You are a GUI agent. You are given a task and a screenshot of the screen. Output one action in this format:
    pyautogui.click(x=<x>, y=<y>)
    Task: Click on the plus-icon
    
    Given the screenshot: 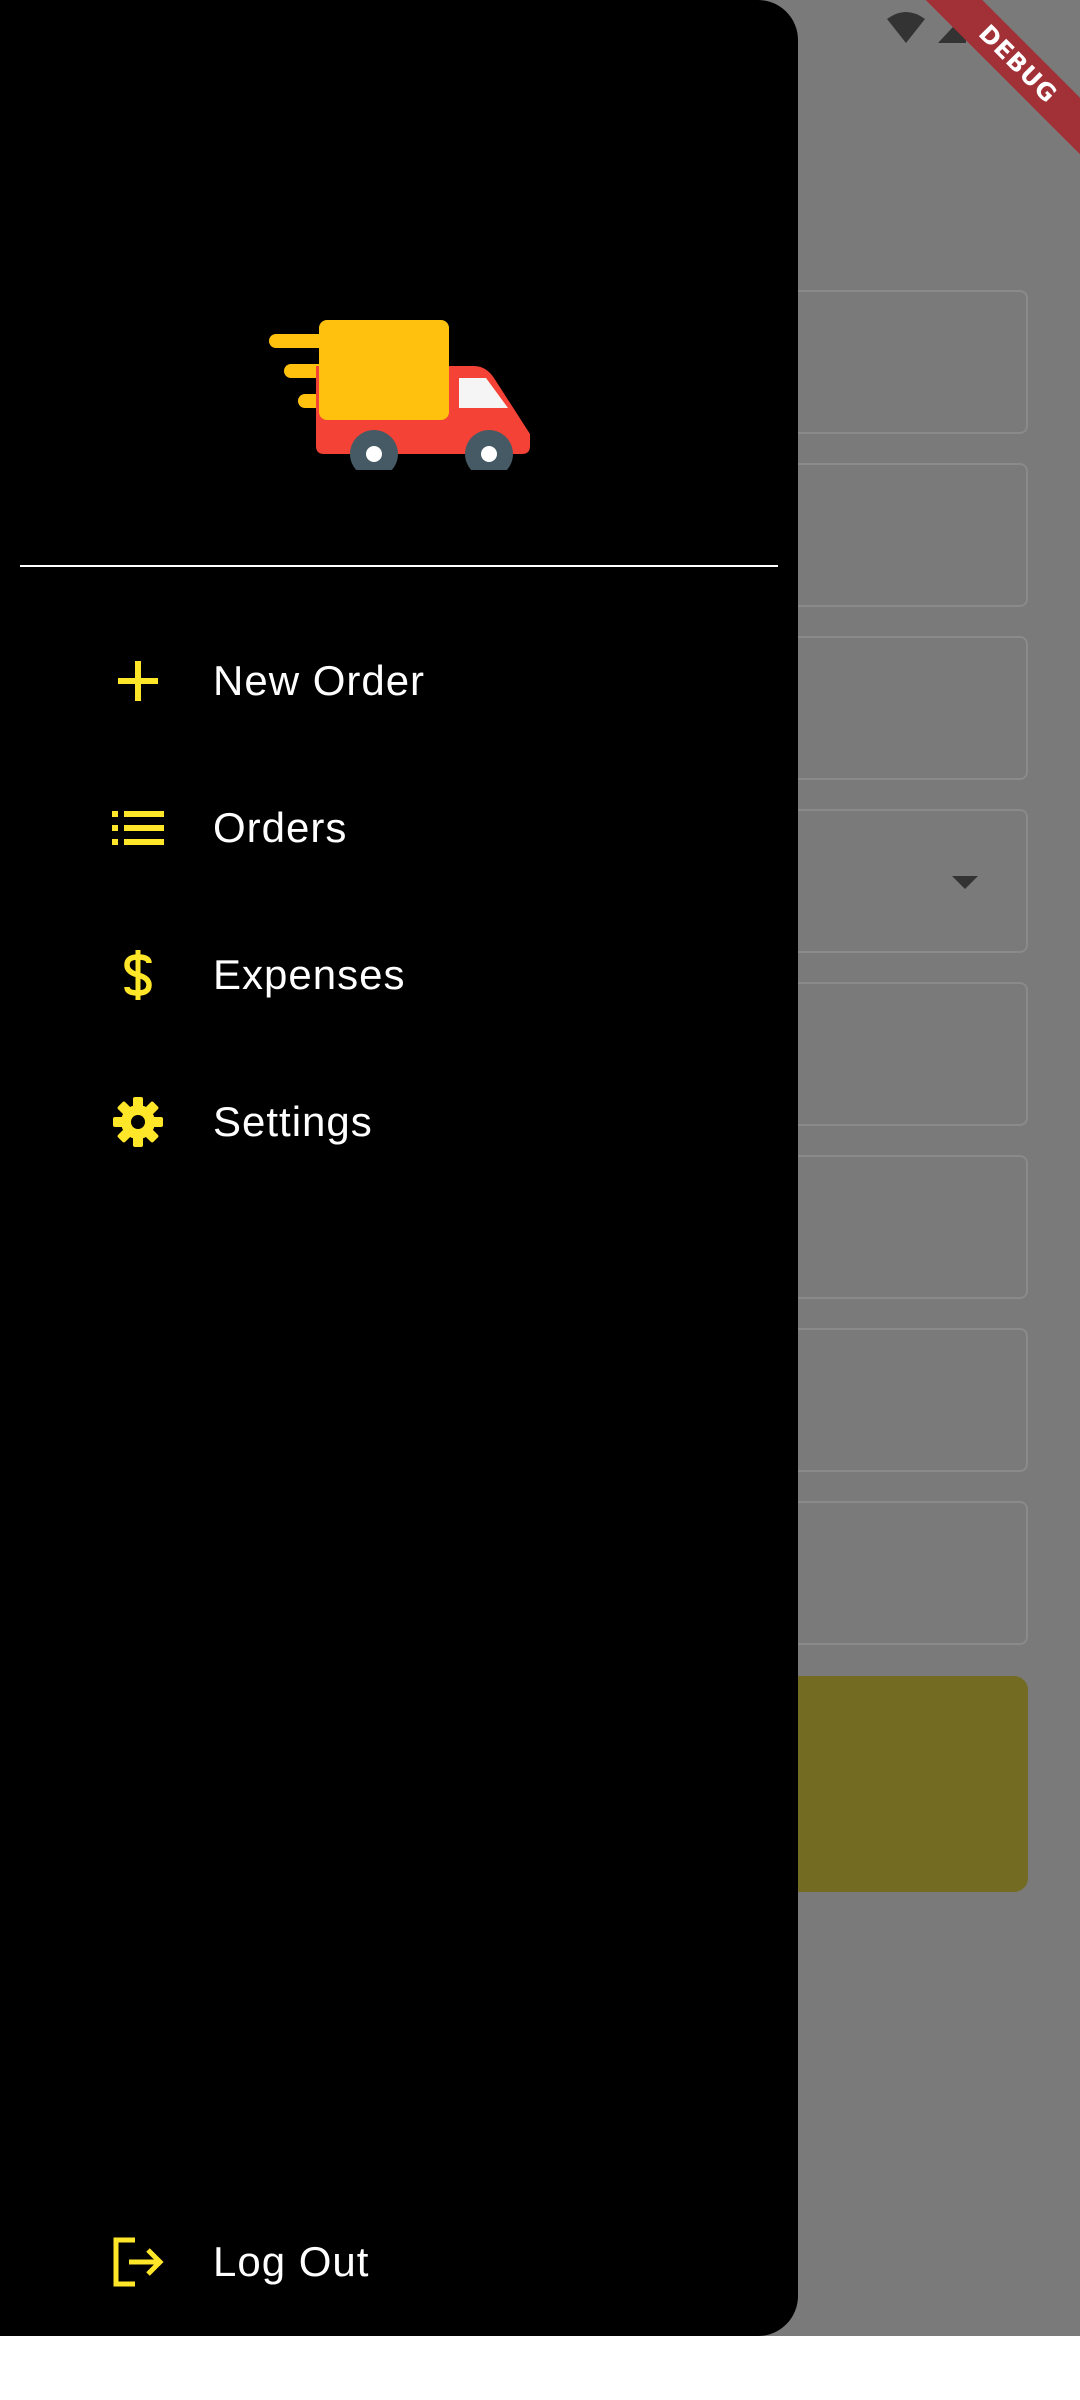 What is the action you would take?
    pyautogui.click(x=138, y=681)
    